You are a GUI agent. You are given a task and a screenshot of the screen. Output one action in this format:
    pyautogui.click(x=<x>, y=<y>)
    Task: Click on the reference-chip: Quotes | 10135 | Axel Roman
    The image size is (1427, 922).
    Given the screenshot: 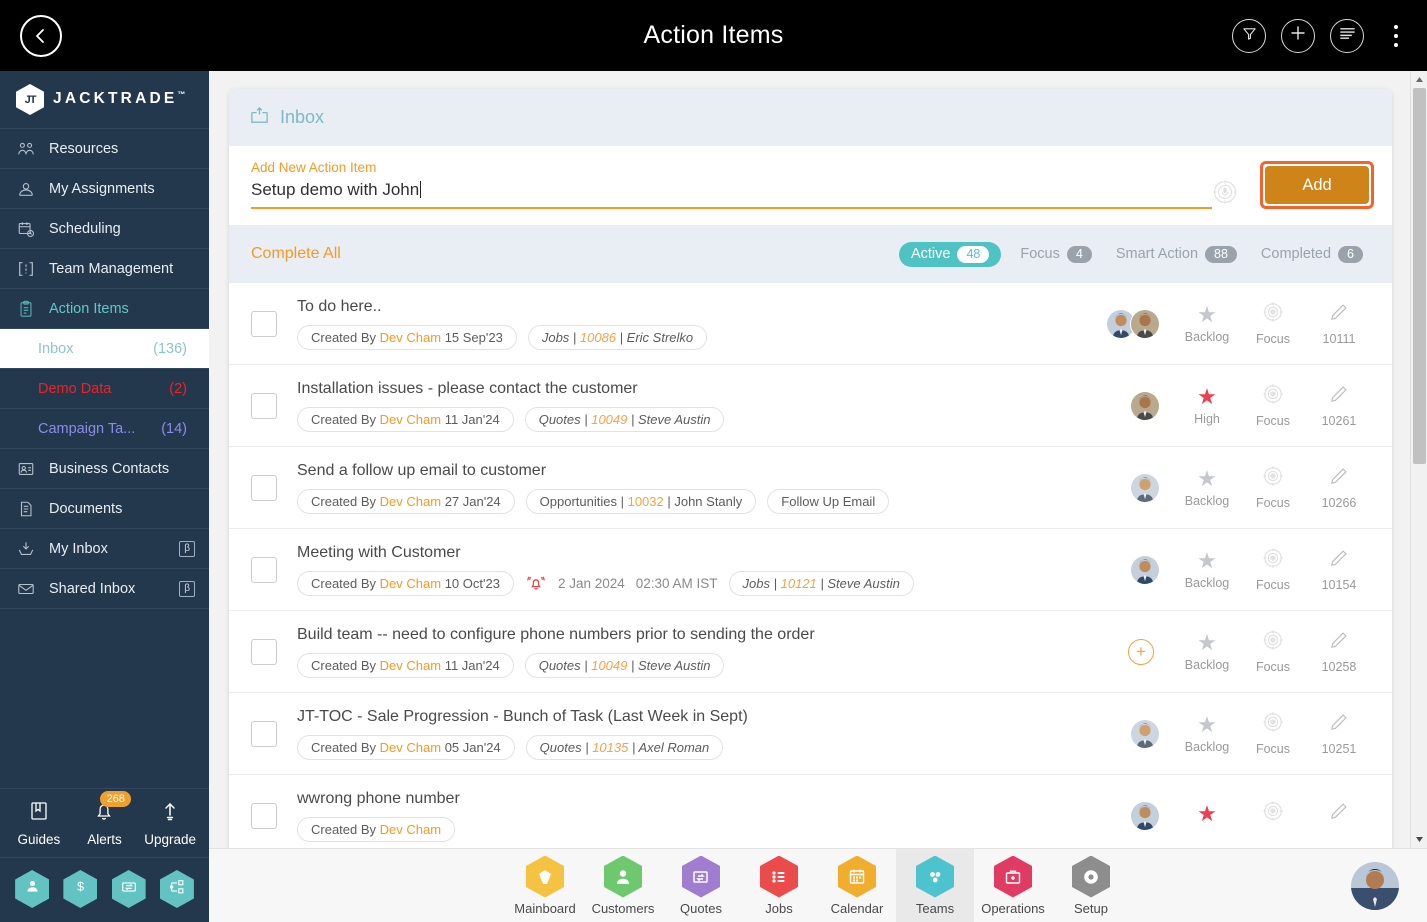 What is the action you would take?
    pyautogui.click(x=624, y=747)
    